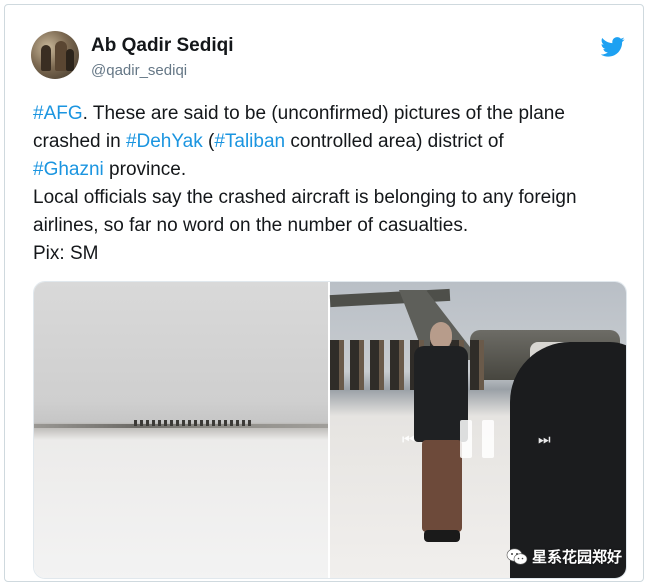 The width and height of the screenshot is (650, 587). Describe the element at coordinates (394, 141) in the screenshot. I see `tweet-text-segment: controlled area) district of` at that location.